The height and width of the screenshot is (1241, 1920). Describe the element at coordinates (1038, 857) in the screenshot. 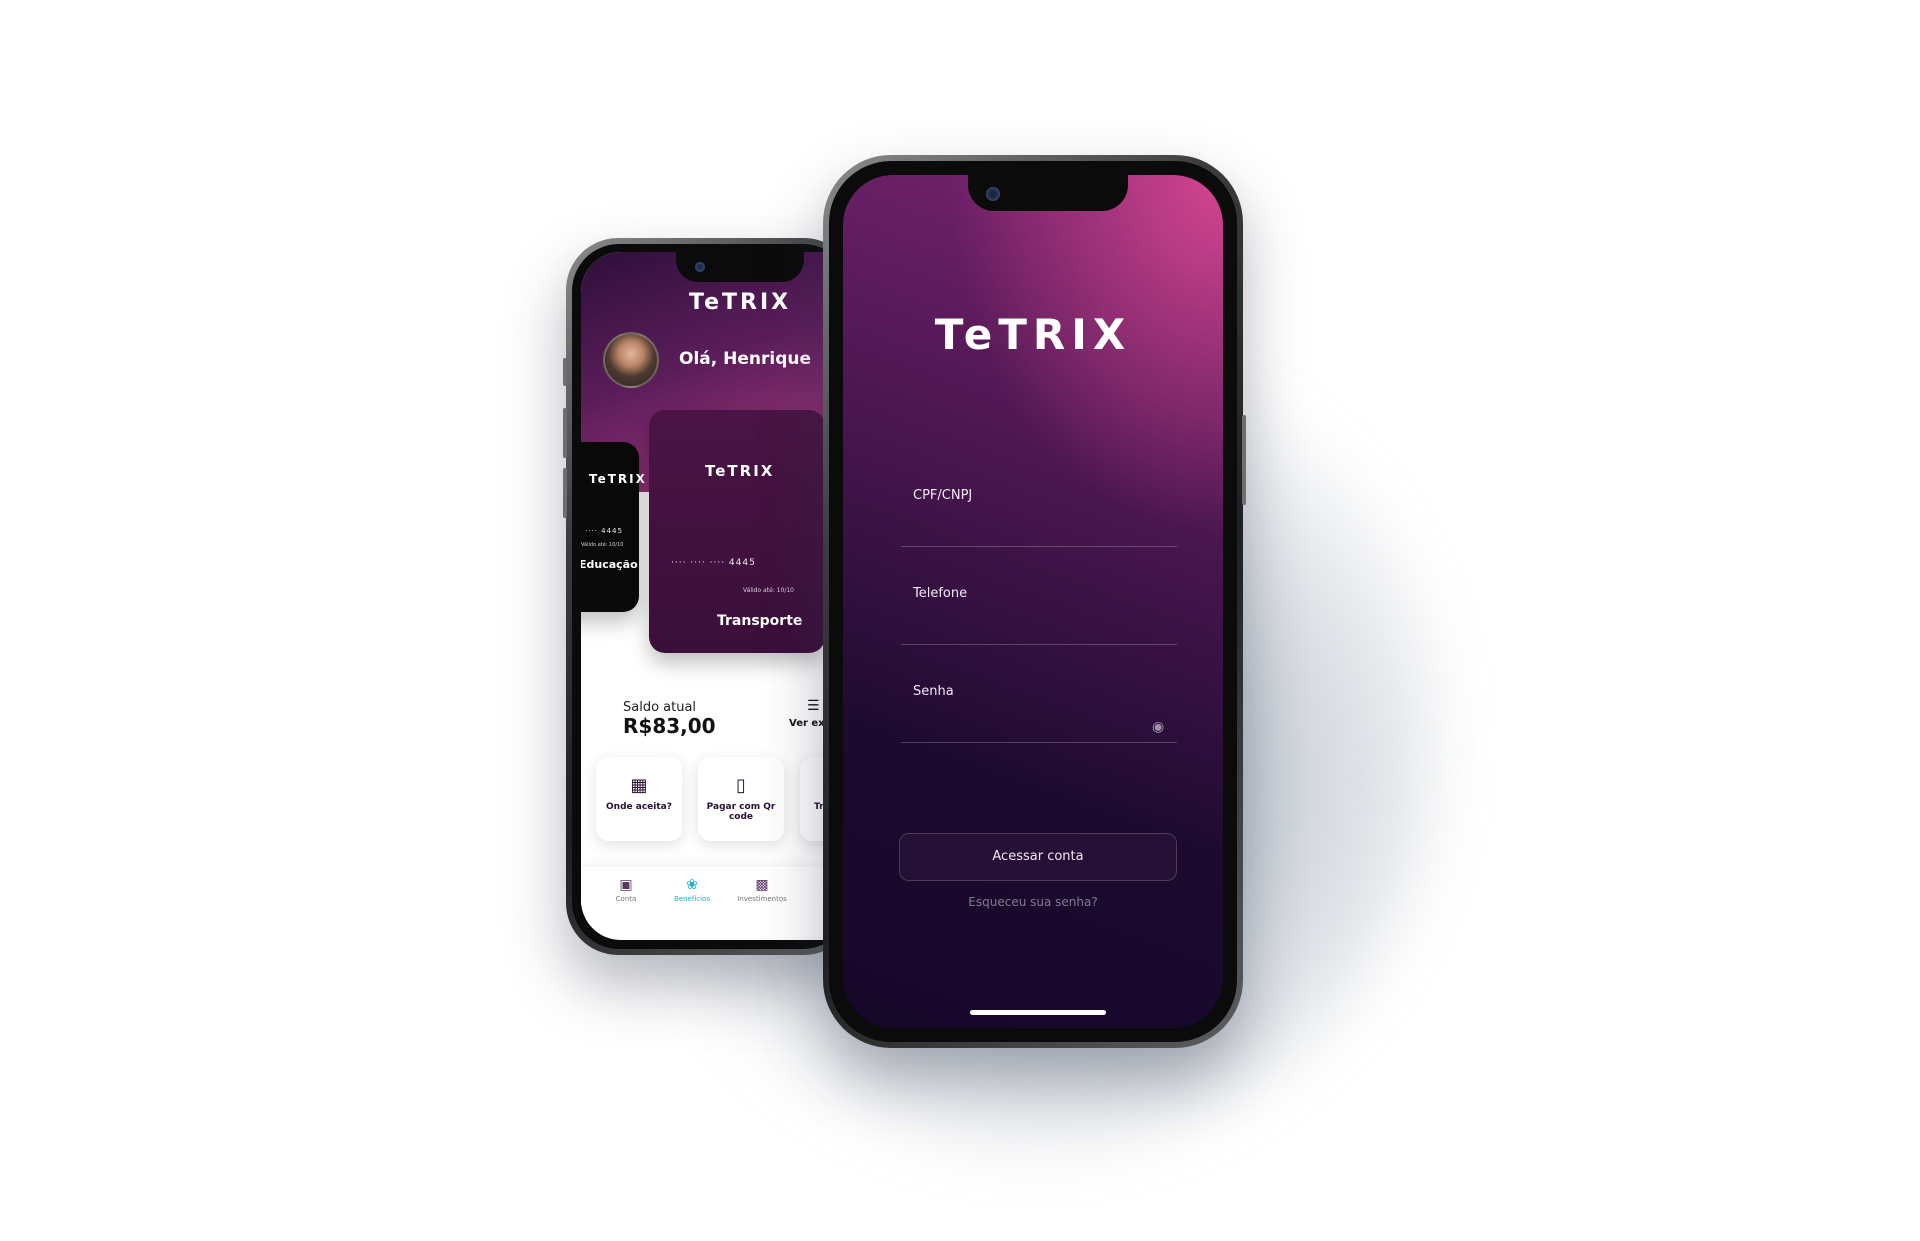

I see `login-button: Acessar conta` at that location.